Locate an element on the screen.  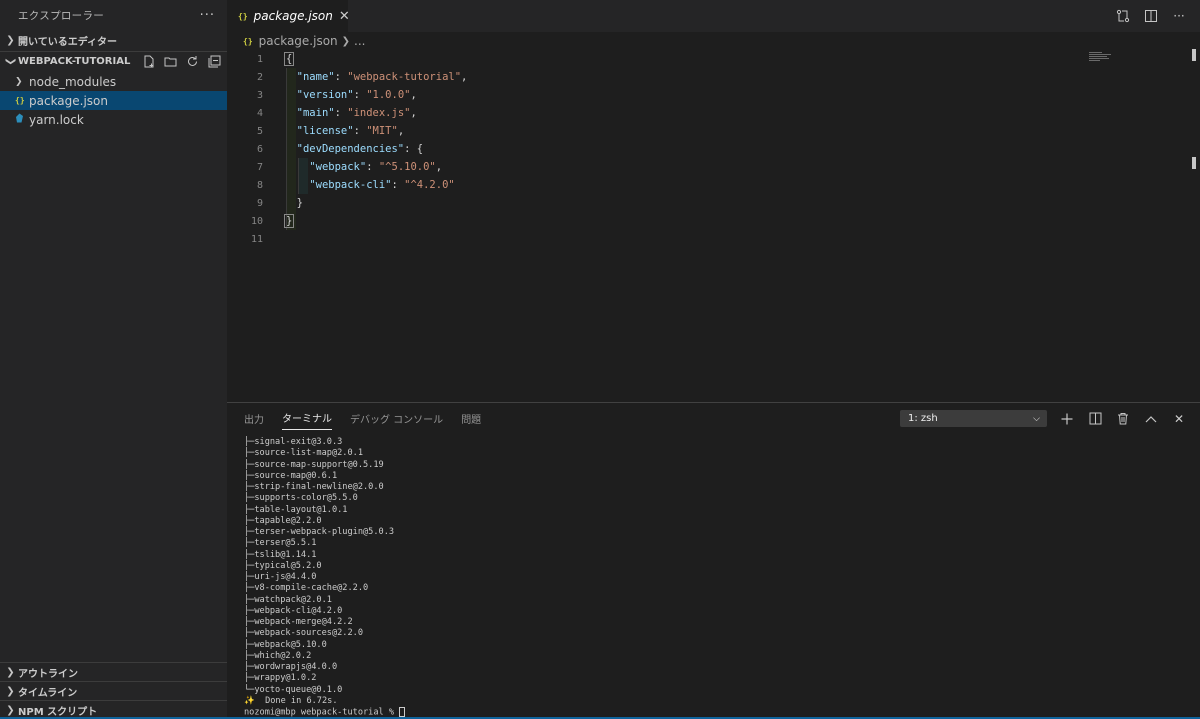
timeline-section: ❯ タイムライン is located at coordinates (113, 690).